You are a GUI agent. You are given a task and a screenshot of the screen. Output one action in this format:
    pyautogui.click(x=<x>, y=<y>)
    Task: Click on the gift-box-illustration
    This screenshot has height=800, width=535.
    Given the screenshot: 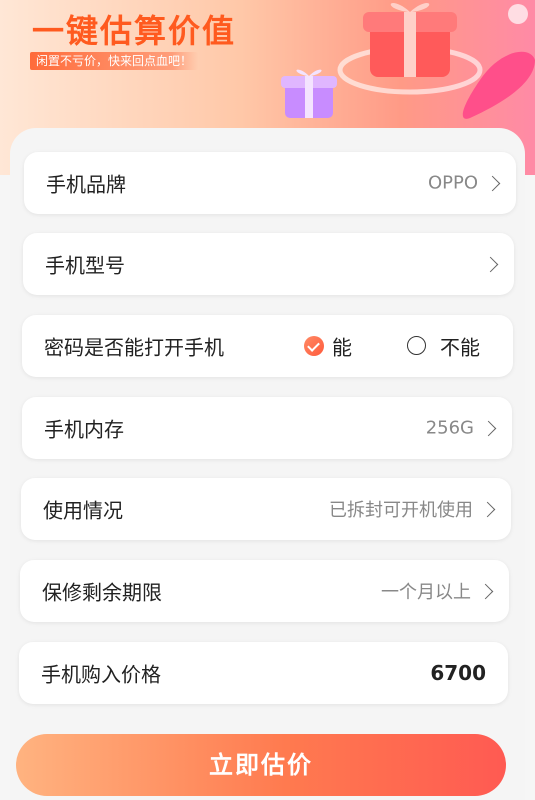 What is the action you would take?
    pyautogui.click(x=436, y=61)
    